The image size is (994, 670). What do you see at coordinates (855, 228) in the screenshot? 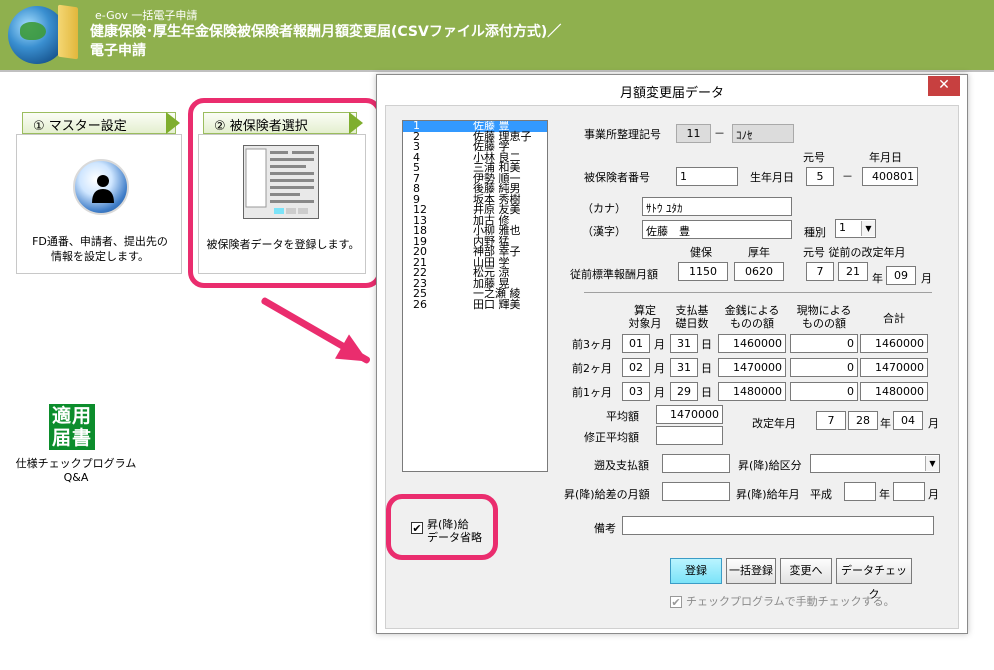
I see `type-select: 1 ▼` at bounding box center [855, 228].